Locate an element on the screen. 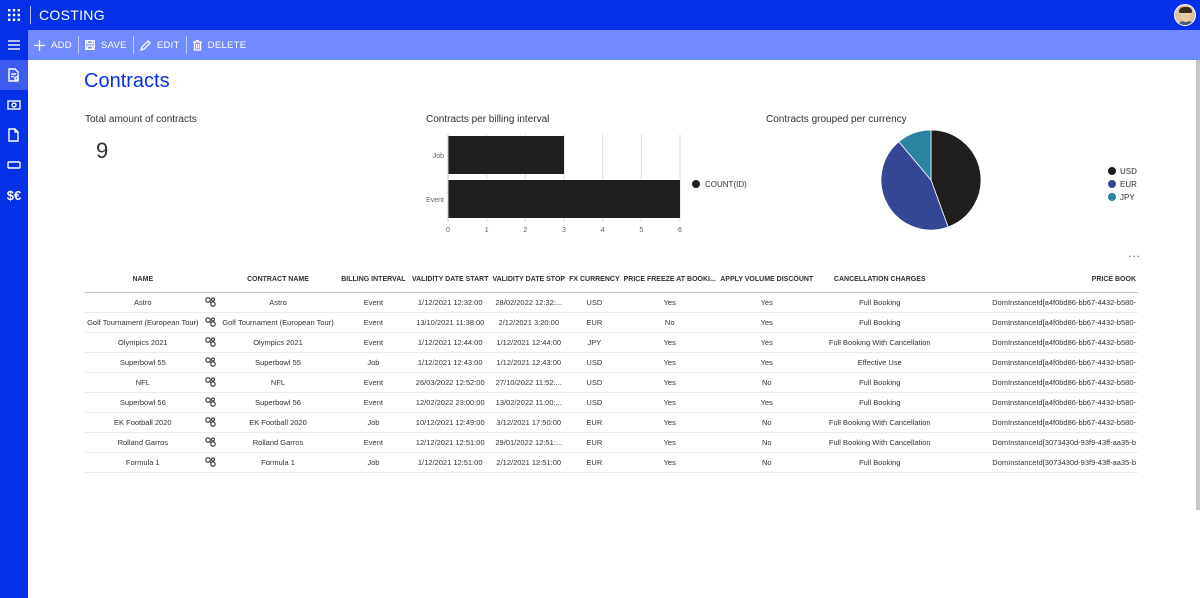  sidebar-item-billing is located at coordinates (14, 105).